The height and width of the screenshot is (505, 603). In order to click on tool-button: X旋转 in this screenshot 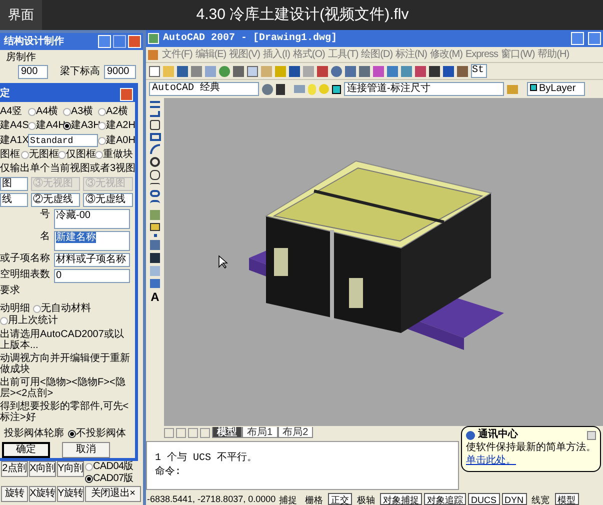, I will do `click(42, 494)`.